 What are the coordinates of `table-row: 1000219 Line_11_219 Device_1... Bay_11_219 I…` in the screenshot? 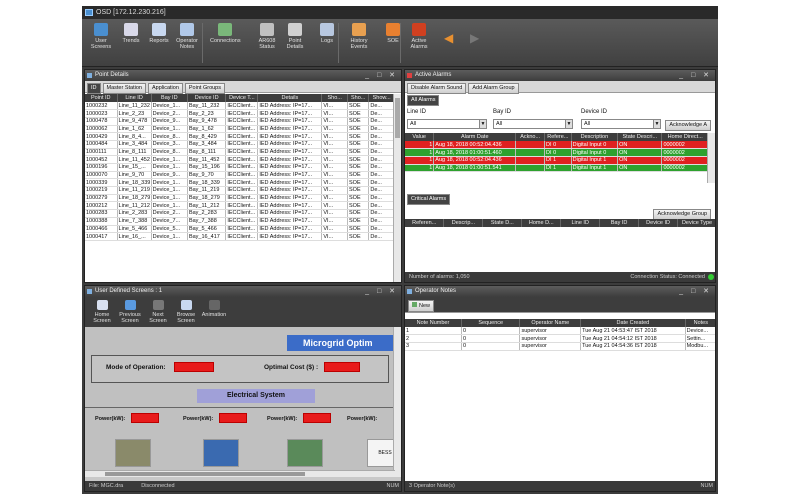 It's located at (240, 190).